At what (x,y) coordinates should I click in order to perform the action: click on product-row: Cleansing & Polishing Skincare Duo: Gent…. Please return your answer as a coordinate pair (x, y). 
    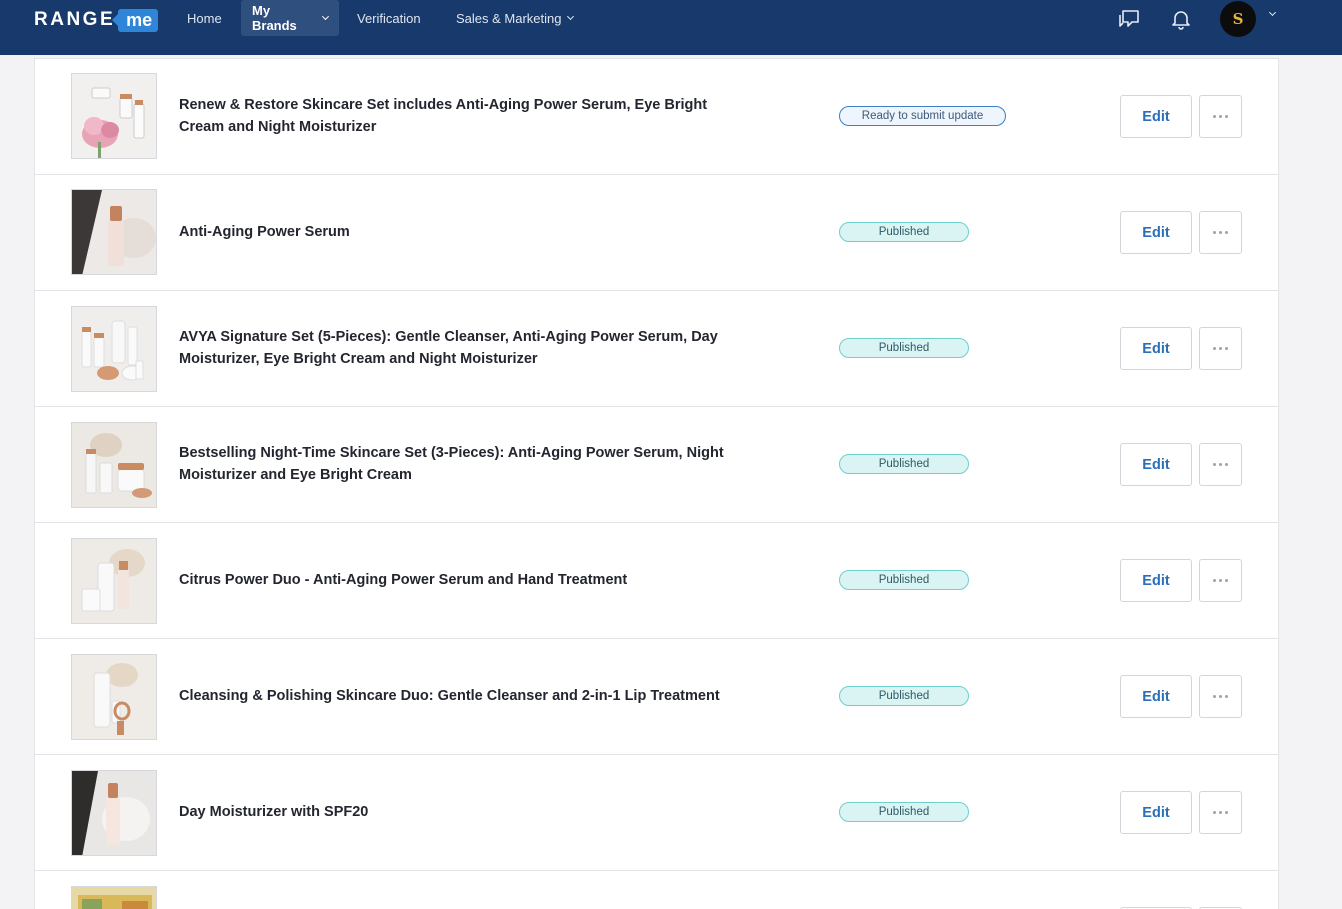
    Looking at the image, I should click on (656, 697).